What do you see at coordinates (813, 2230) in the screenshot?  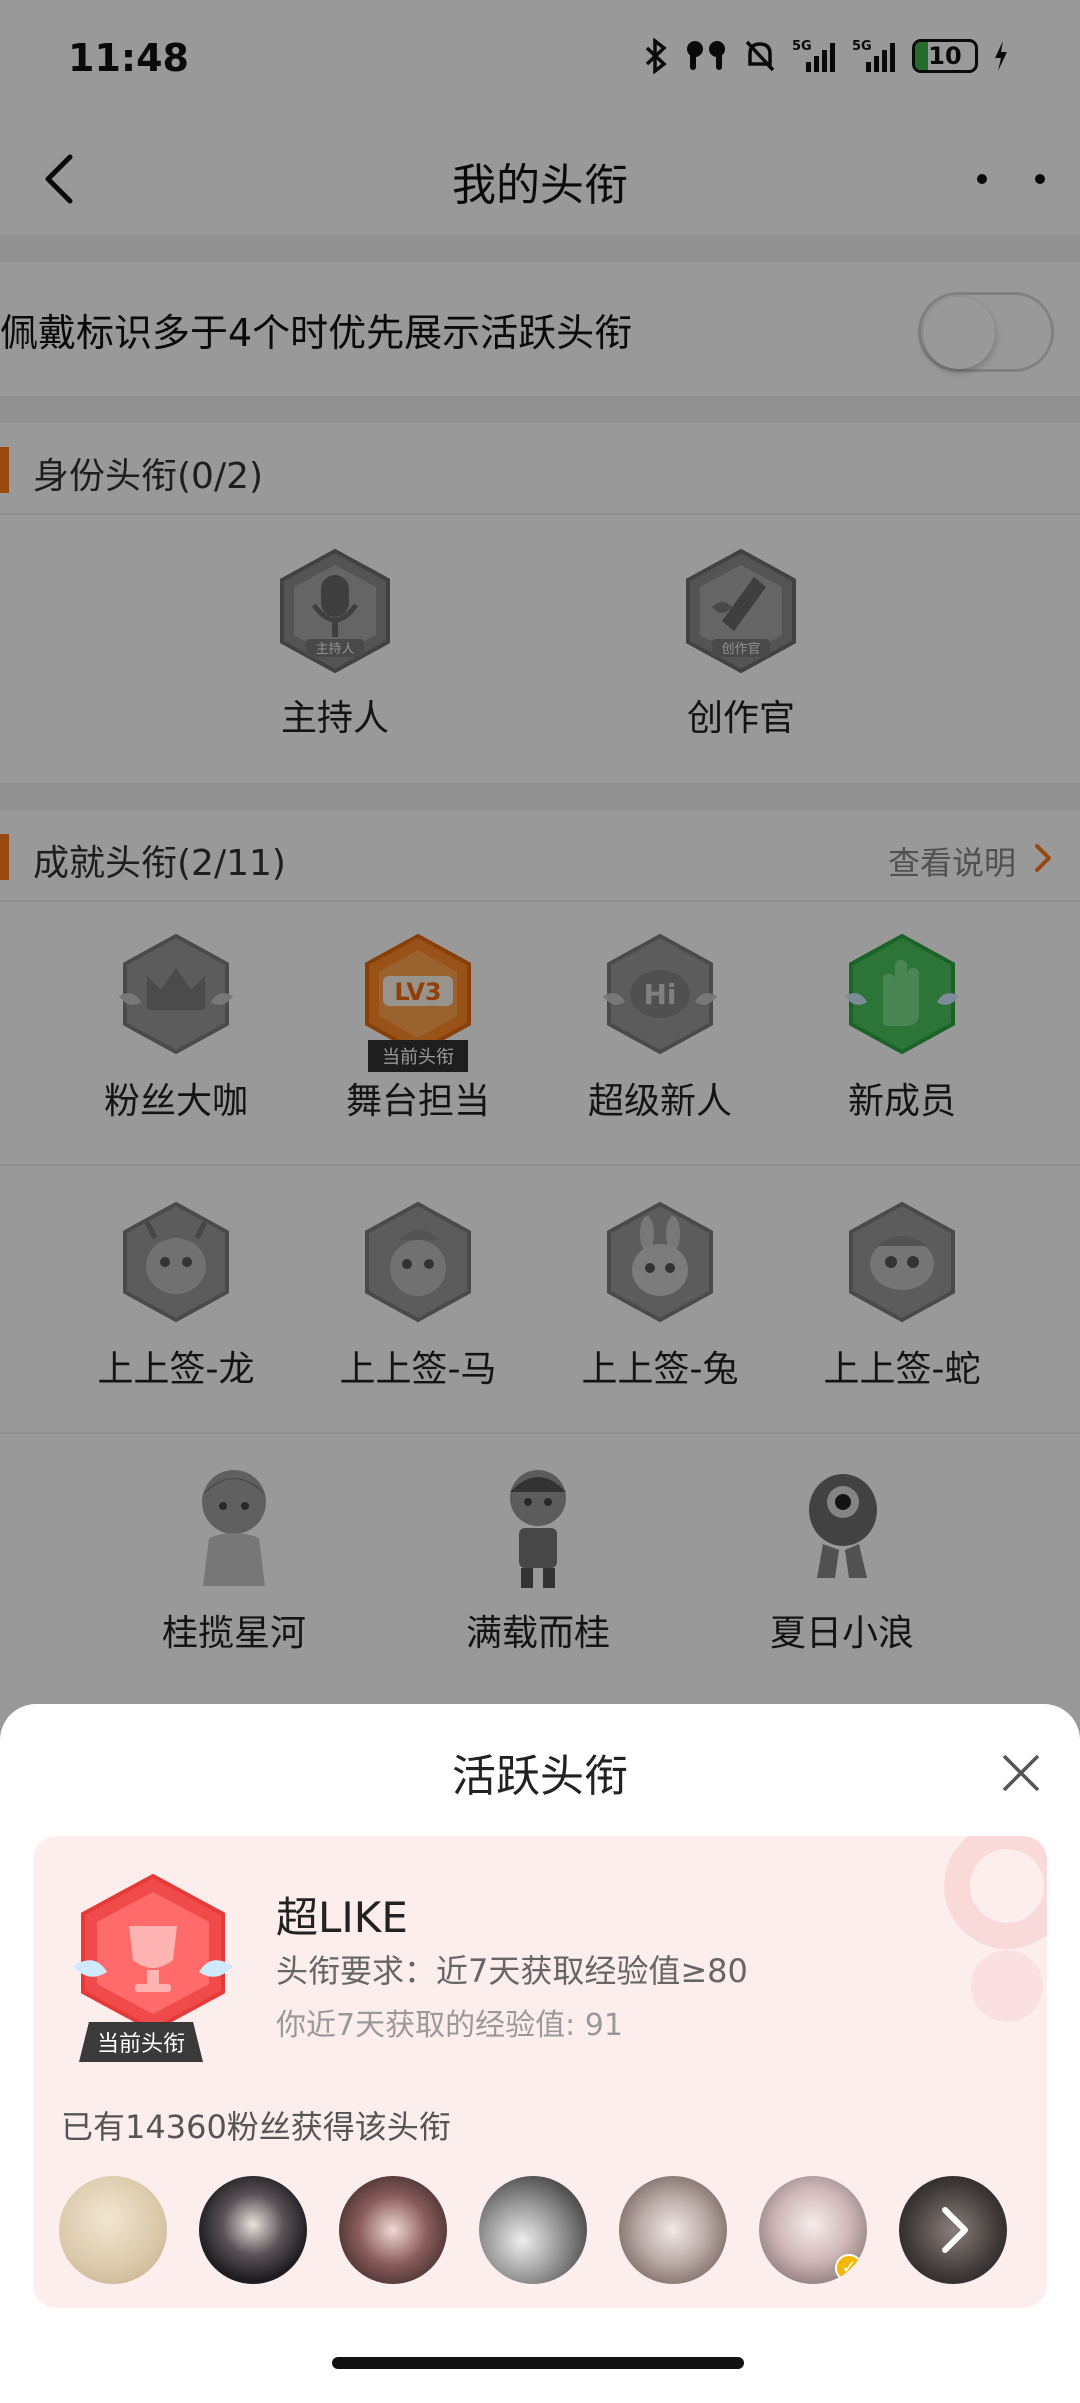 I see `avatar: ✓` at bounding box center [813, 2230].